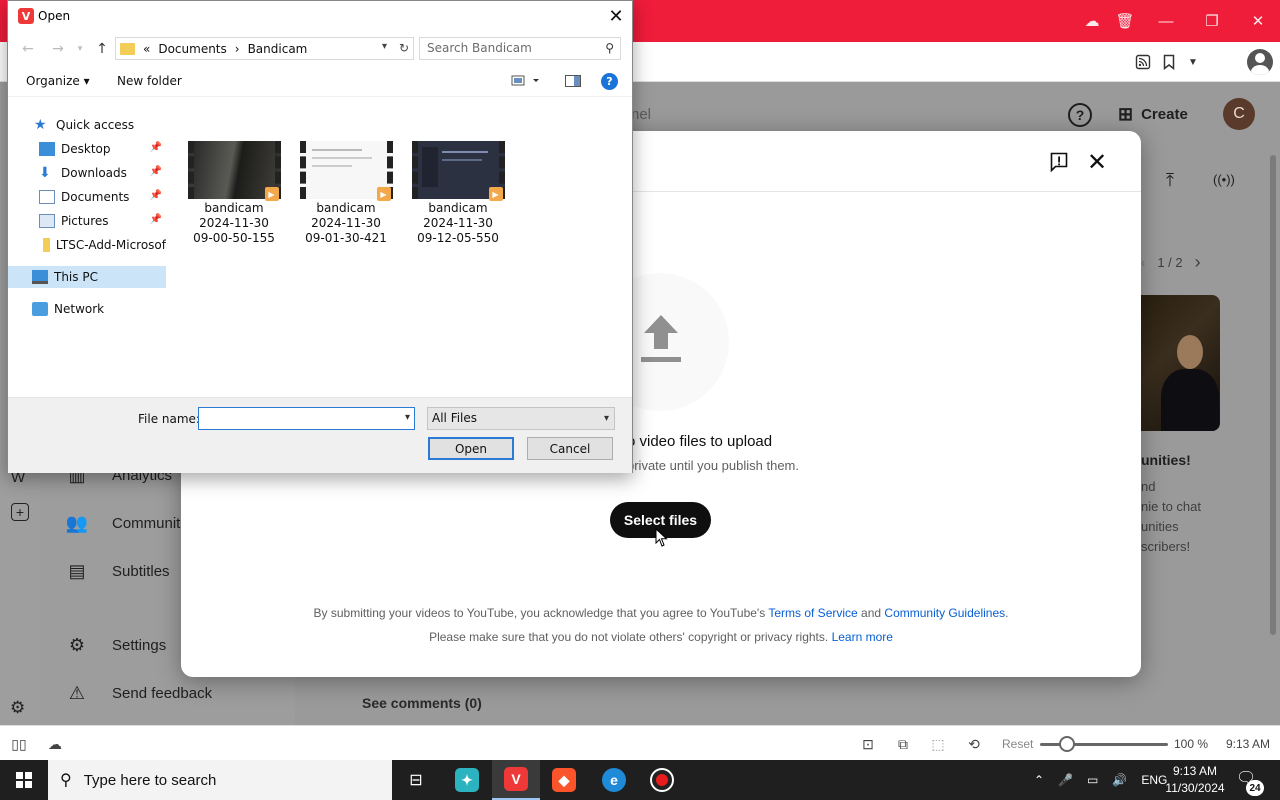 The image size is (1280, 800). I want to click on file-item: ▶ bandicam 2024-11-30 09-00-50-155, so click(234, 193).